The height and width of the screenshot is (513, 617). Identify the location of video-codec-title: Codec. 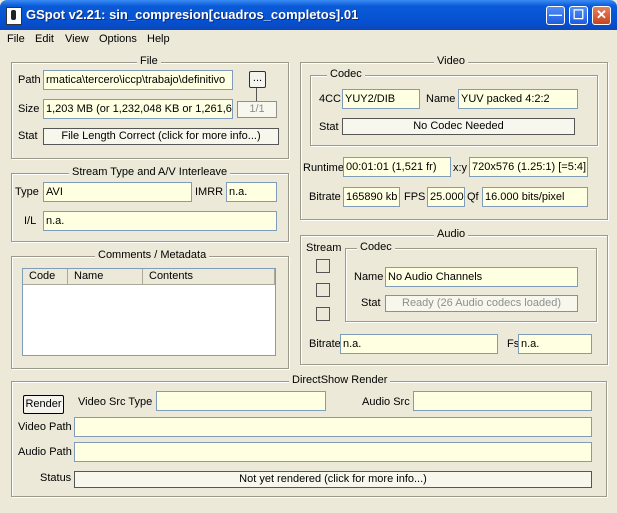
(346, 74).